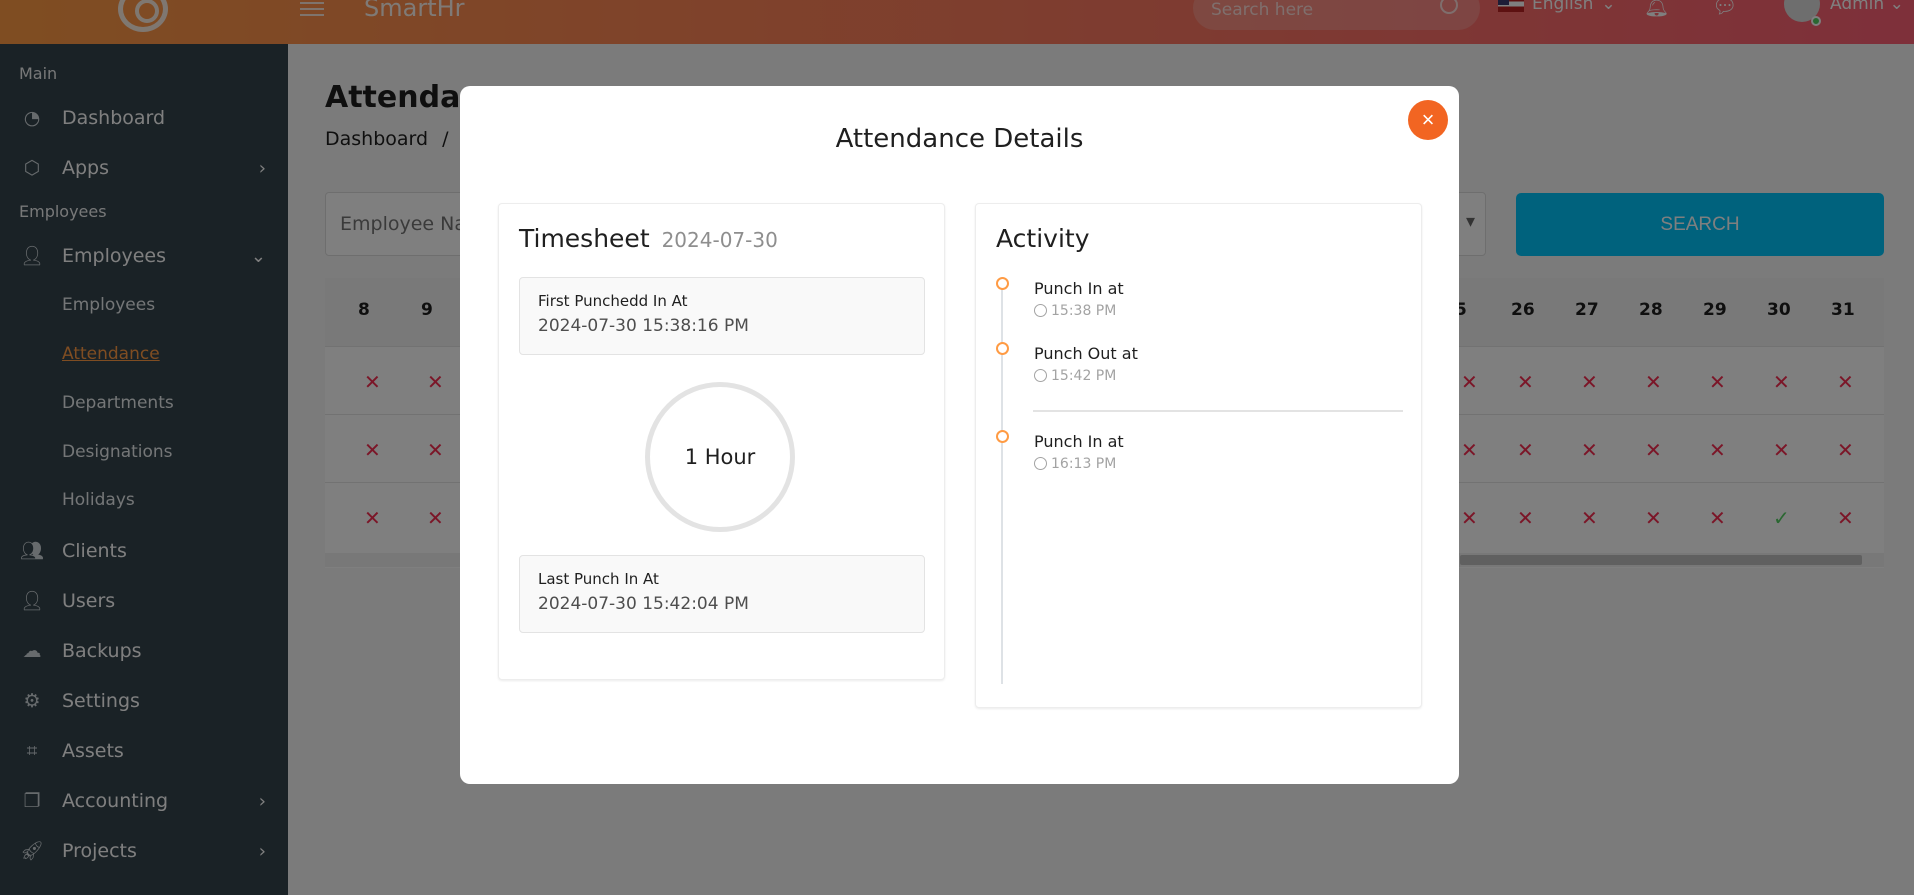 This screenshot has width=1914, height=895. I want to click on activity-time-value: 16:13 PM, so click(1084, 464).